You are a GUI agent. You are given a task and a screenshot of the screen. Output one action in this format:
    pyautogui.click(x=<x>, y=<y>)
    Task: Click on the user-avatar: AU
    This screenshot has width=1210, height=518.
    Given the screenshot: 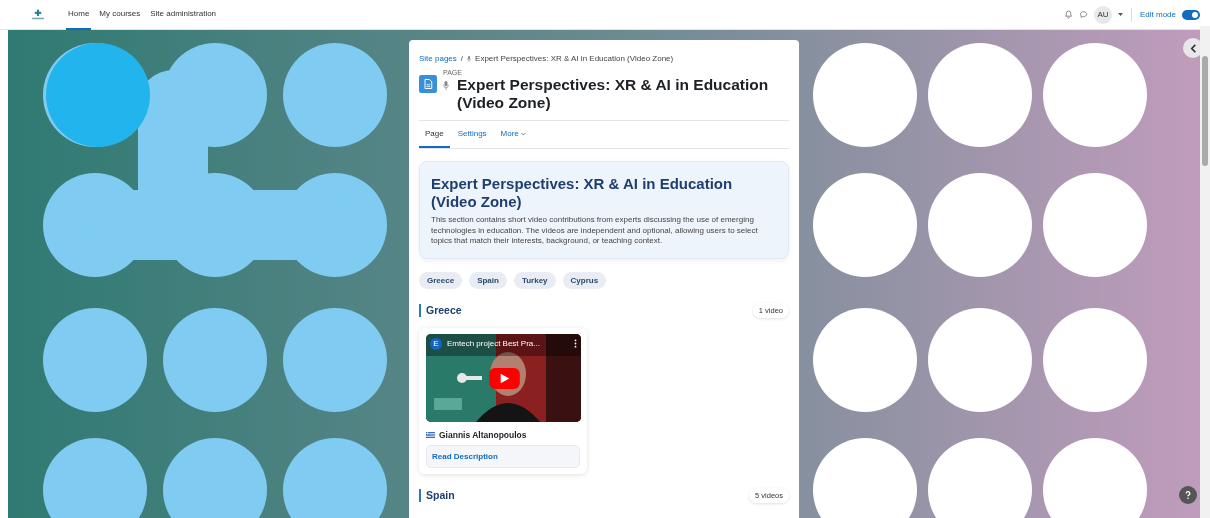 What is the action you would take?
    pyautogui.click(x=1102, y=14)
    